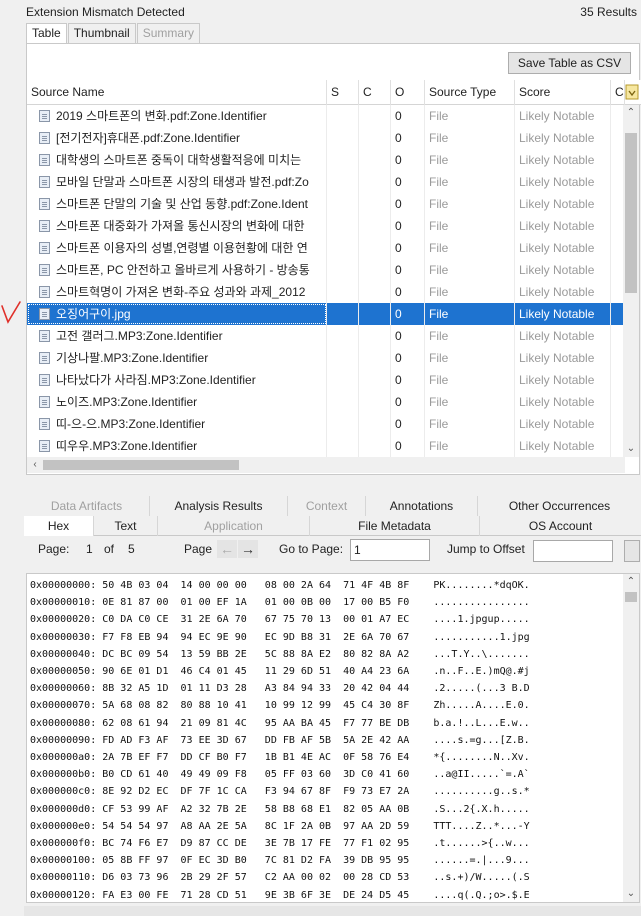  What do you see at coordinates (569, 63) in the screenshot?
I see `save-csv-button: Save Table as CSV` at bounding box center [569, 63].